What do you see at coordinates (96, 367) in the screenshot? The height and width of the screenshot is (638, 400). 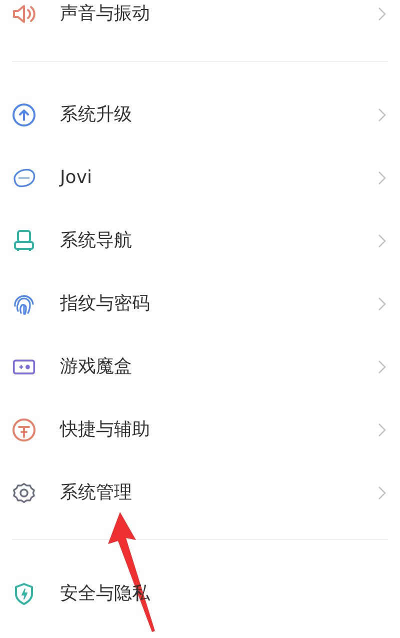 I see `item-label: 游戏魔盒` at bounding box center [96, 367].